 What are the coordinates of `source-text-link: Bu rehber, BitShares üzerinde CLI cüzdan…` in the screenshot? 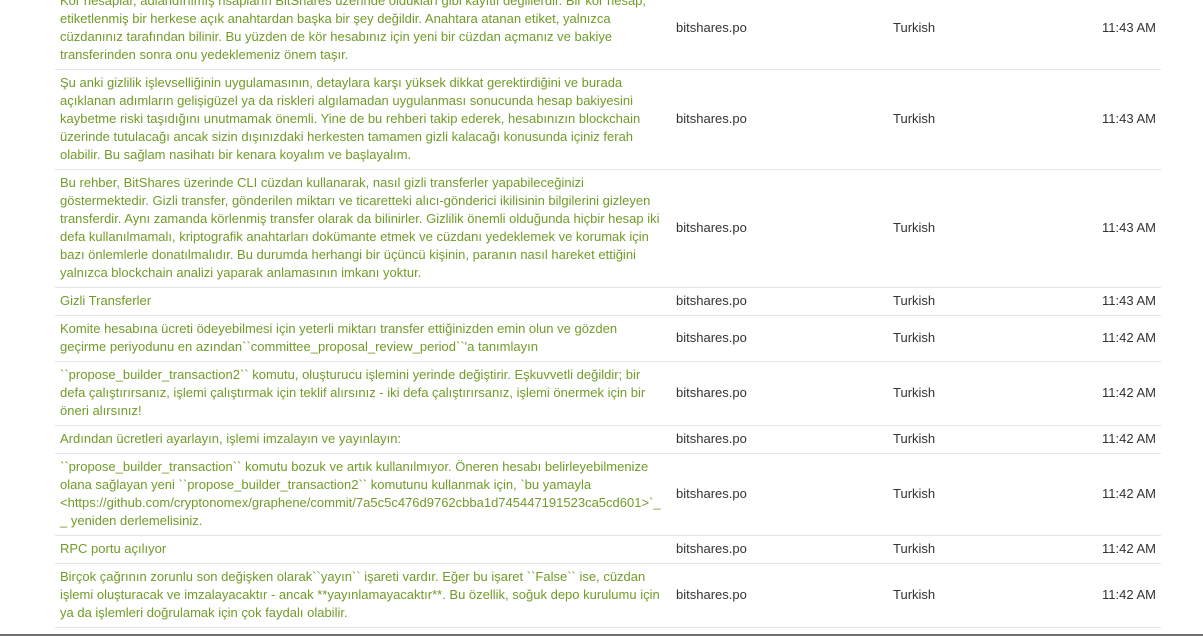 It's located at (360, 227).